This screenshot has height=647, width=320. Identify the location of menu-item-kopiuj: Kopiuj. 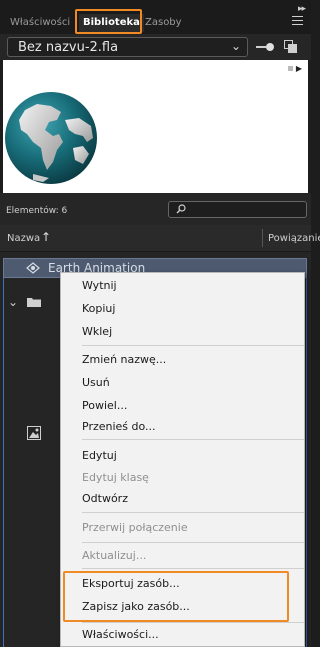
(98, 308).